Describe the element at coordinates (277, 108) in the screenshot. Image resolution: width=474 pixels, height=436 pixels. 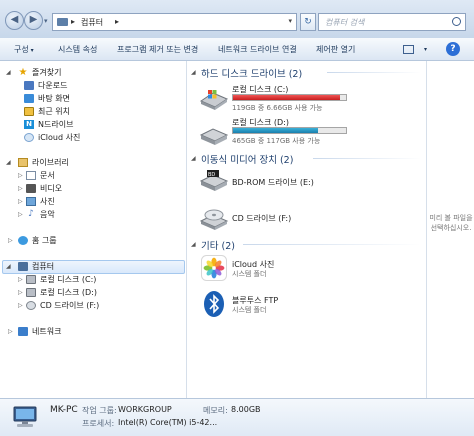
I see `drive-c-space: 119GB 중 6.66GB 사용 가능` at that location.